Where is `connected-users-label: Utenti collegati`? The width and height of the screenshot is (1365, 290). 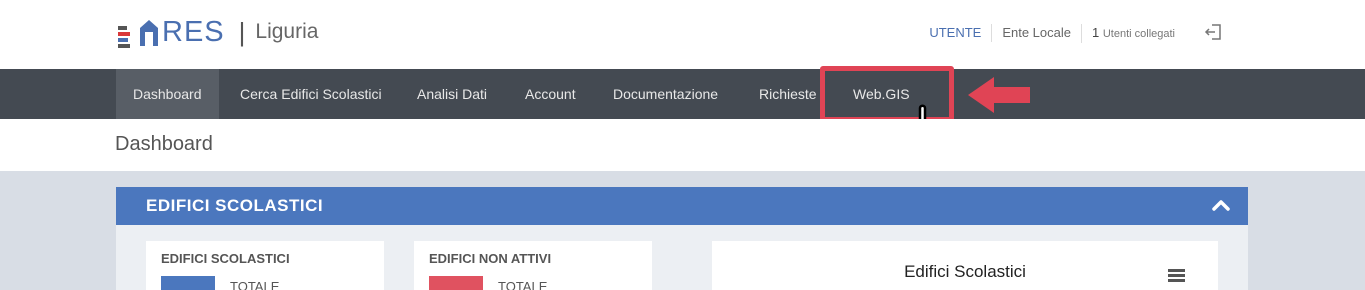
connected-users-label: Utenti collegati is located at coordinates (1138, 33).